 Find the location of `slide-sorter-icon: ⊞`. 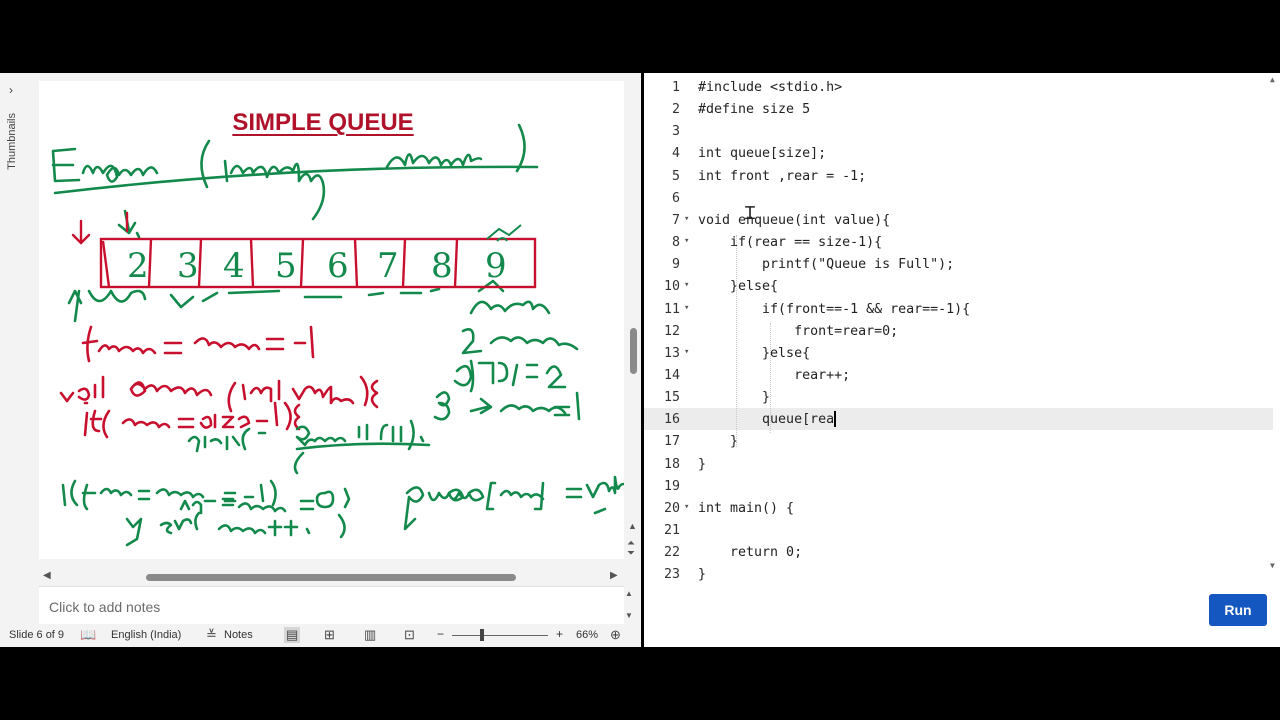

slide-sorter-icon: ⊞ is located at coordinates (329, 635).